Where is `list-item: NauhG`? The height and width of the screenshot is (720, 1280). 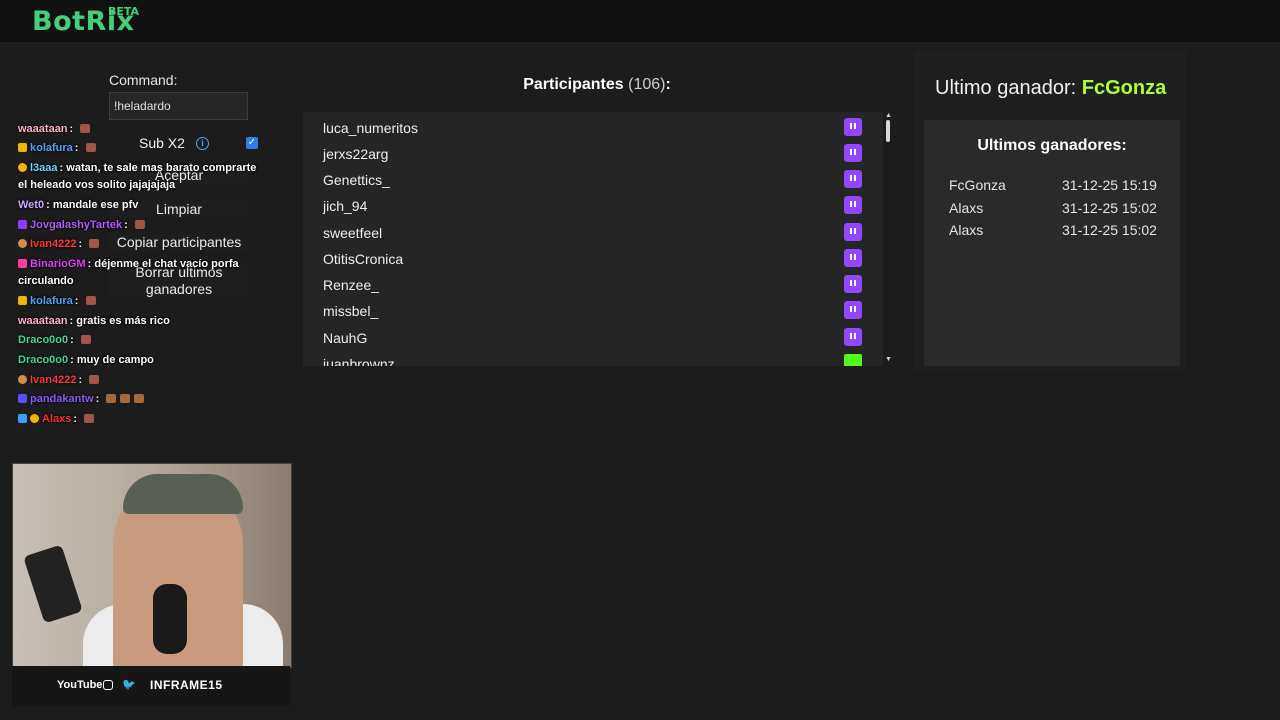 list-item: NauhG is located at coordinates (593, 337).